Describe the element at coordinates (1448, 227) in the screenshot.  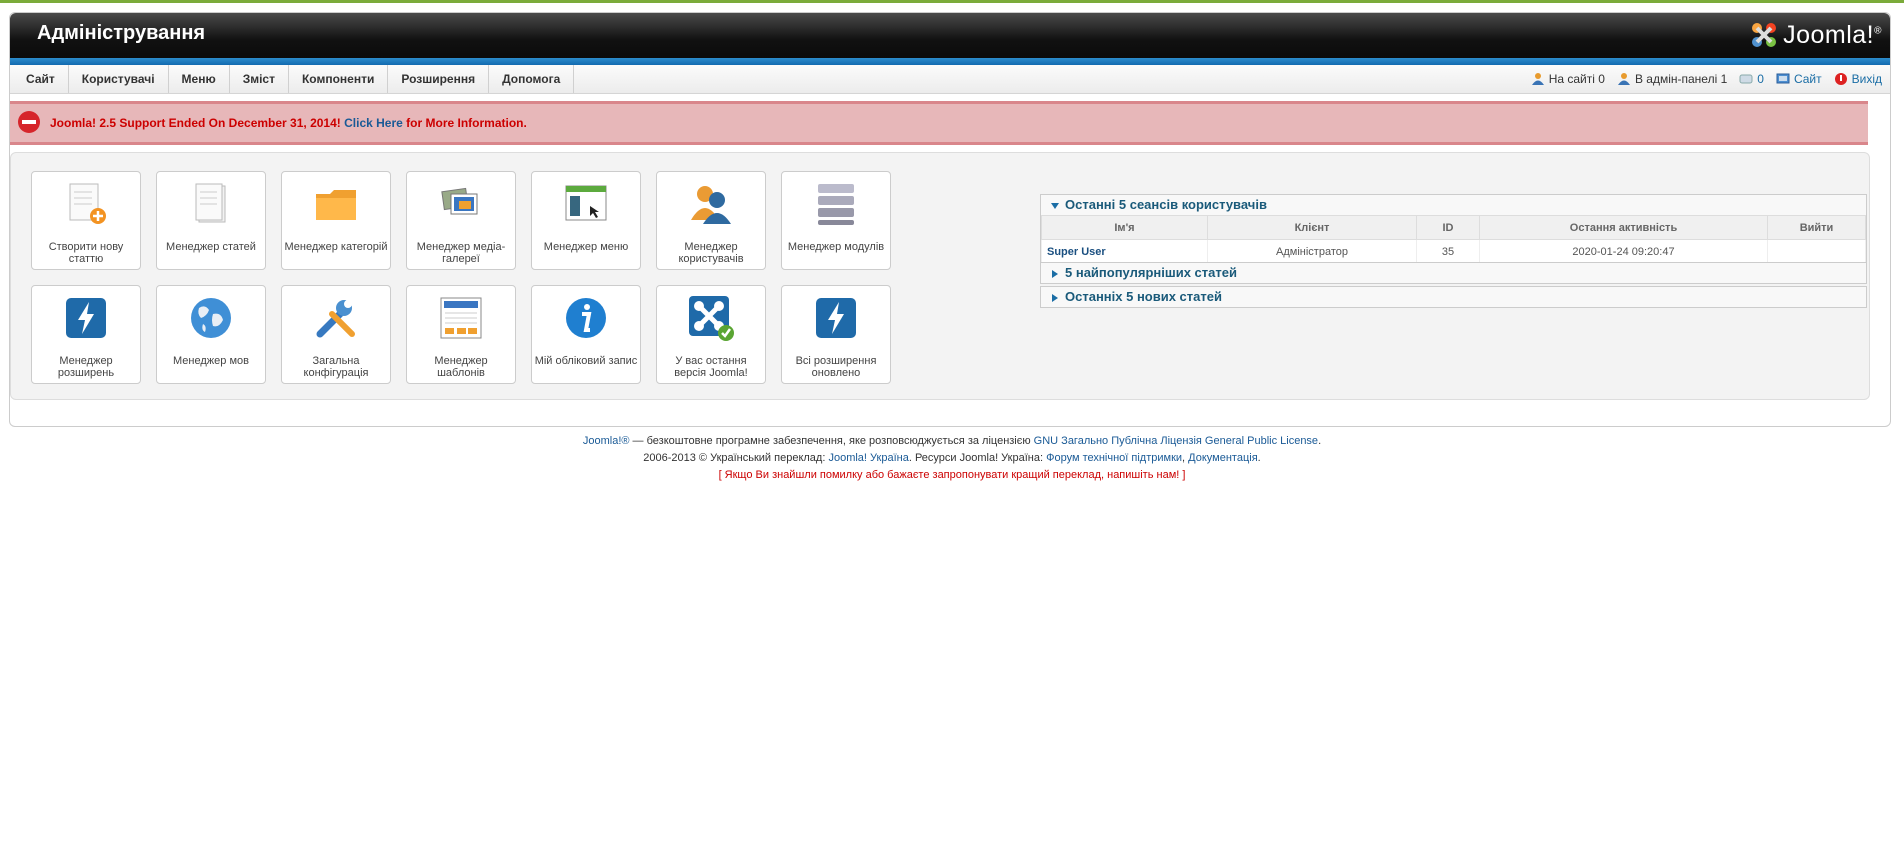
I see `col-id: ID` at that location.